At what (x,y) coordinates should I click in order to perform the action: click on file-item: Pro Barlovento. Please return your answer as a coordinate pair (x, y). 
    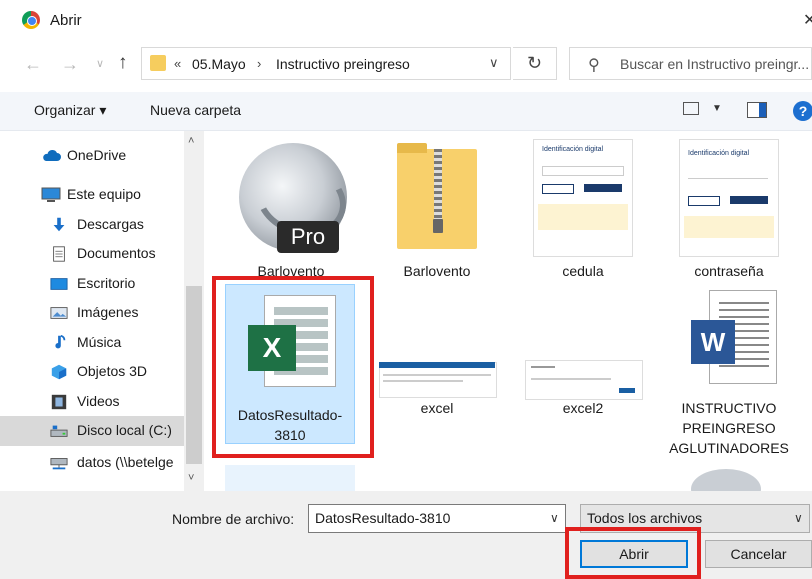
    Looking at the image, I should click on (291, 210).